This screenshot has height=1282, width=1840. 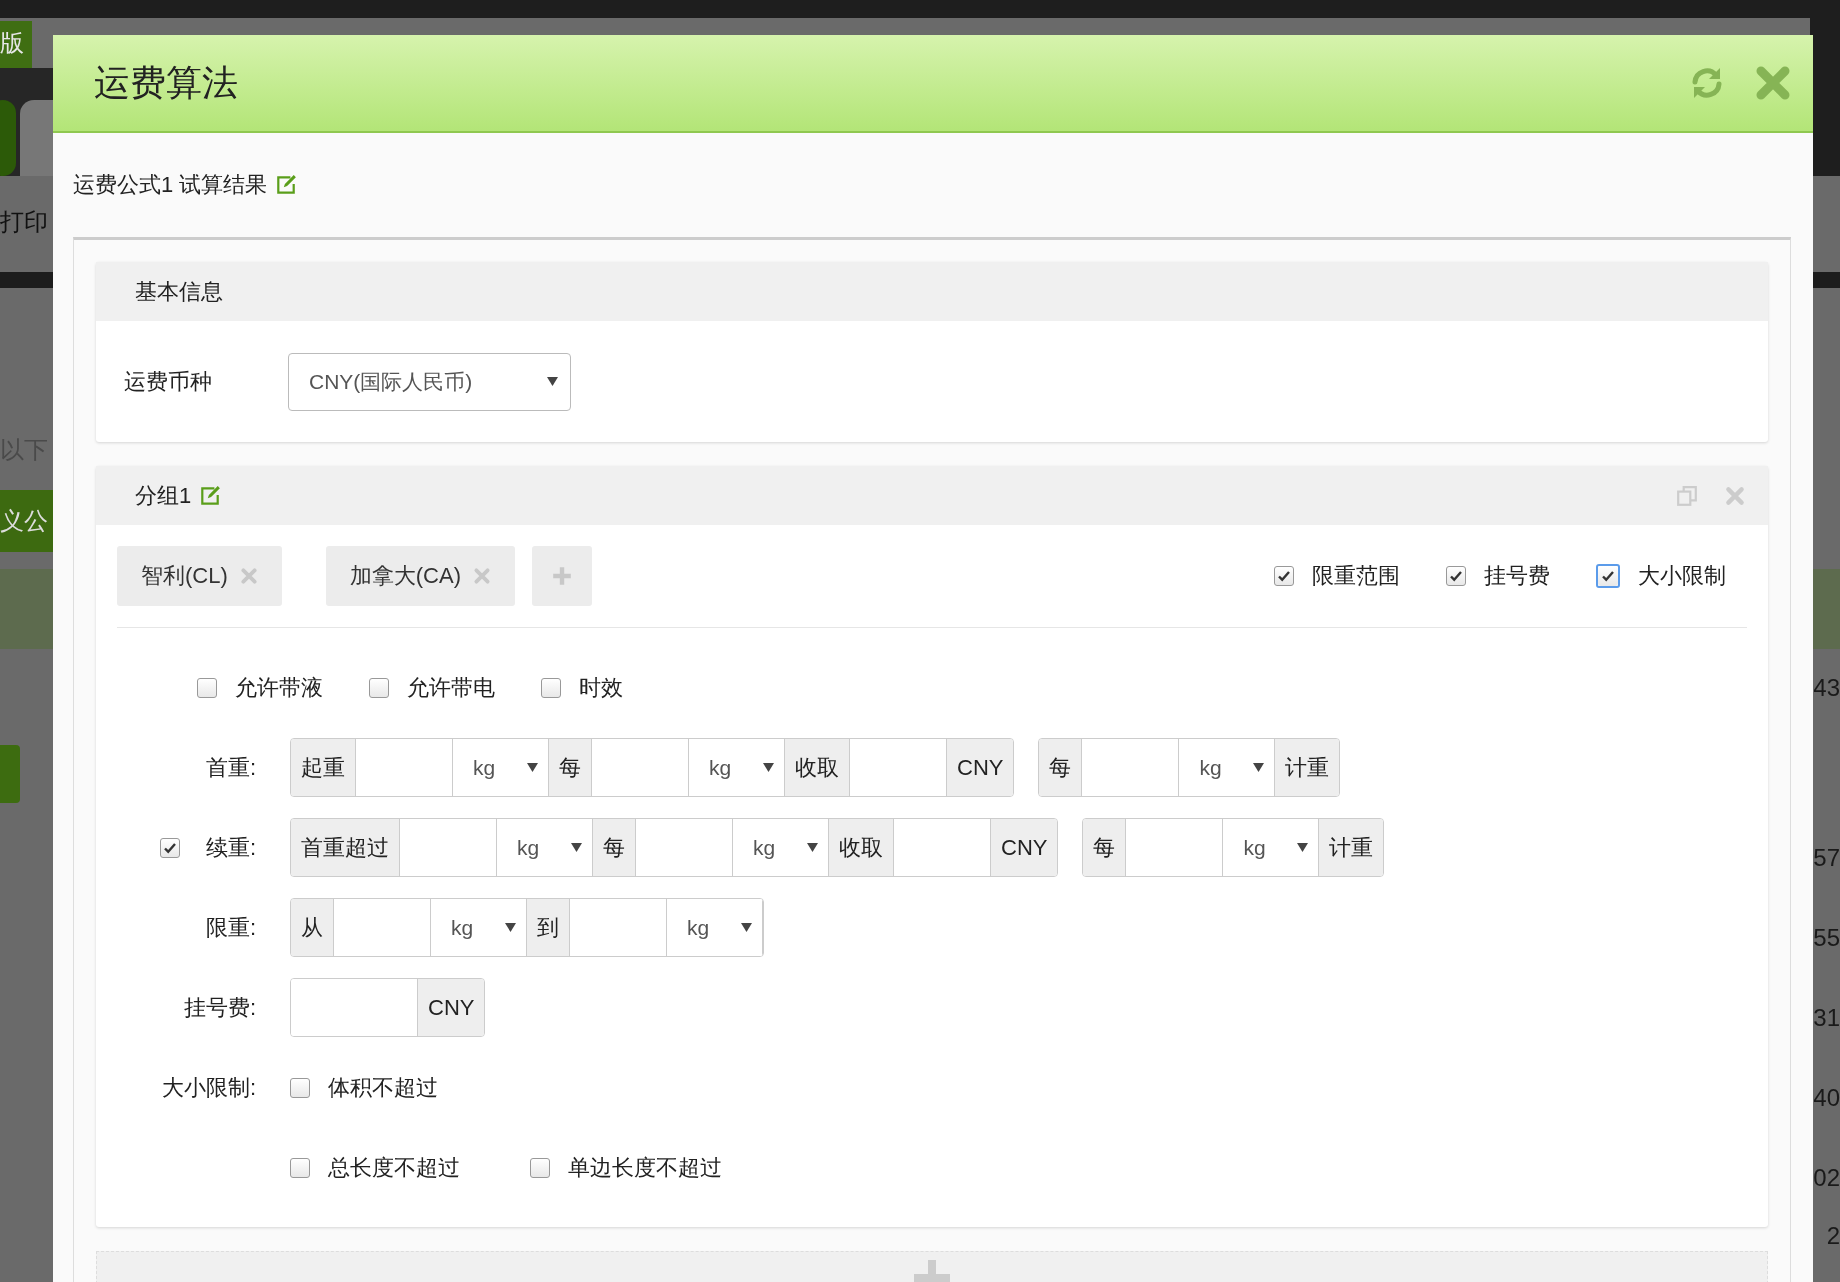 What do you see at coordinates (279, 688) in the screenshot?
I see `option-label: 允许带液` at bounding box center [279, 688].